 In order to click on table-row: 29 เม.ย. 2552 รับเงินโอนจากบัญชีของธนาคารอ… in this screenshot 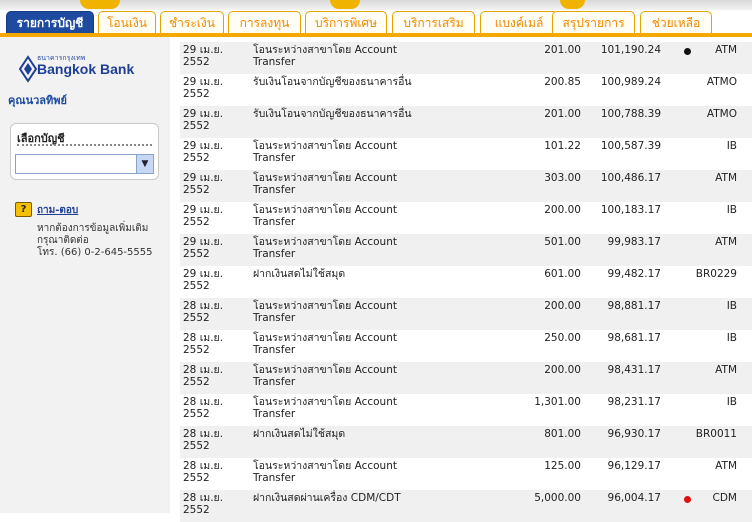, I will do `click(466, 122)`.